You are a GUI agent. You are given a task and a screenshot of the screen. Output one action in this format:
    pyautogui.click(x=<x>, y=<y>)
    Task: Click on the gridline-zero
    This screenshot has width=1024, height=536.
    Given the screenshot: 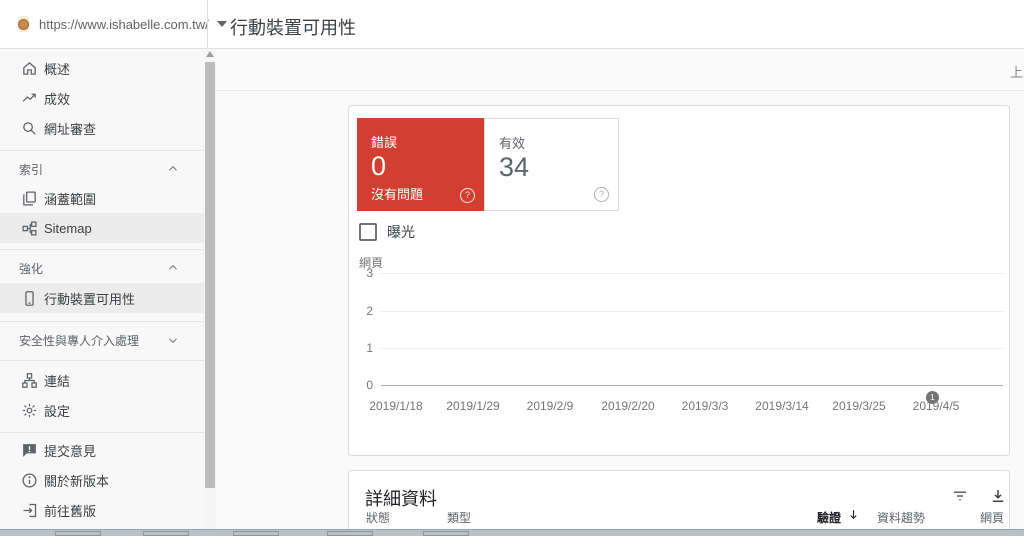 What is the action you would take?
    pyautogui.click(x=692, y=385)
    